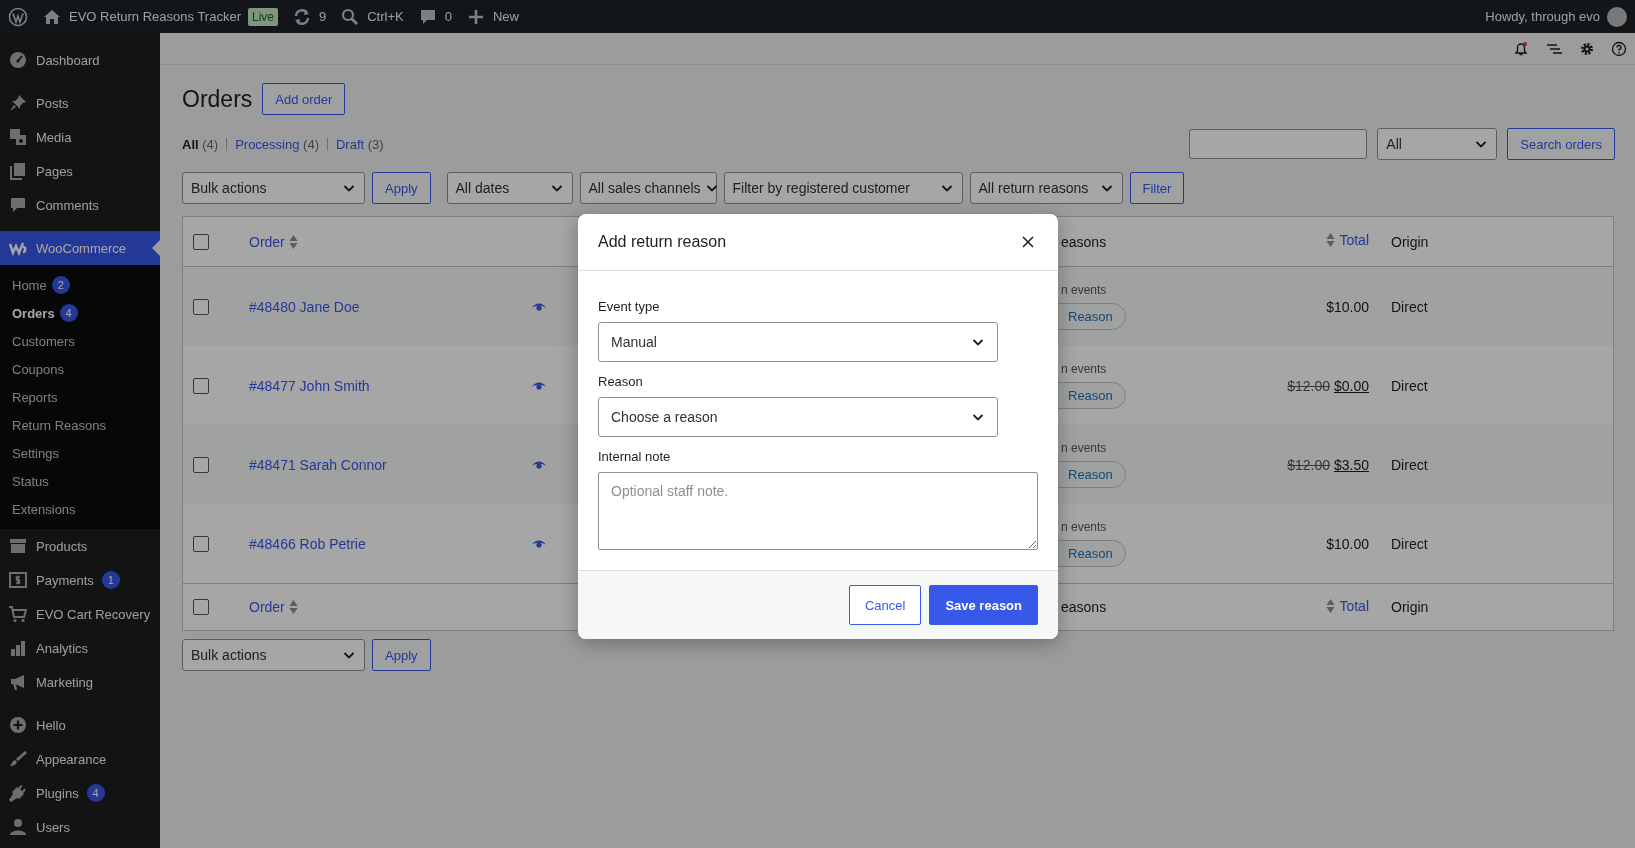 The height and width of the screenshot is (848, 1635). I want to click on select-field: Manual, so click(798, 342).